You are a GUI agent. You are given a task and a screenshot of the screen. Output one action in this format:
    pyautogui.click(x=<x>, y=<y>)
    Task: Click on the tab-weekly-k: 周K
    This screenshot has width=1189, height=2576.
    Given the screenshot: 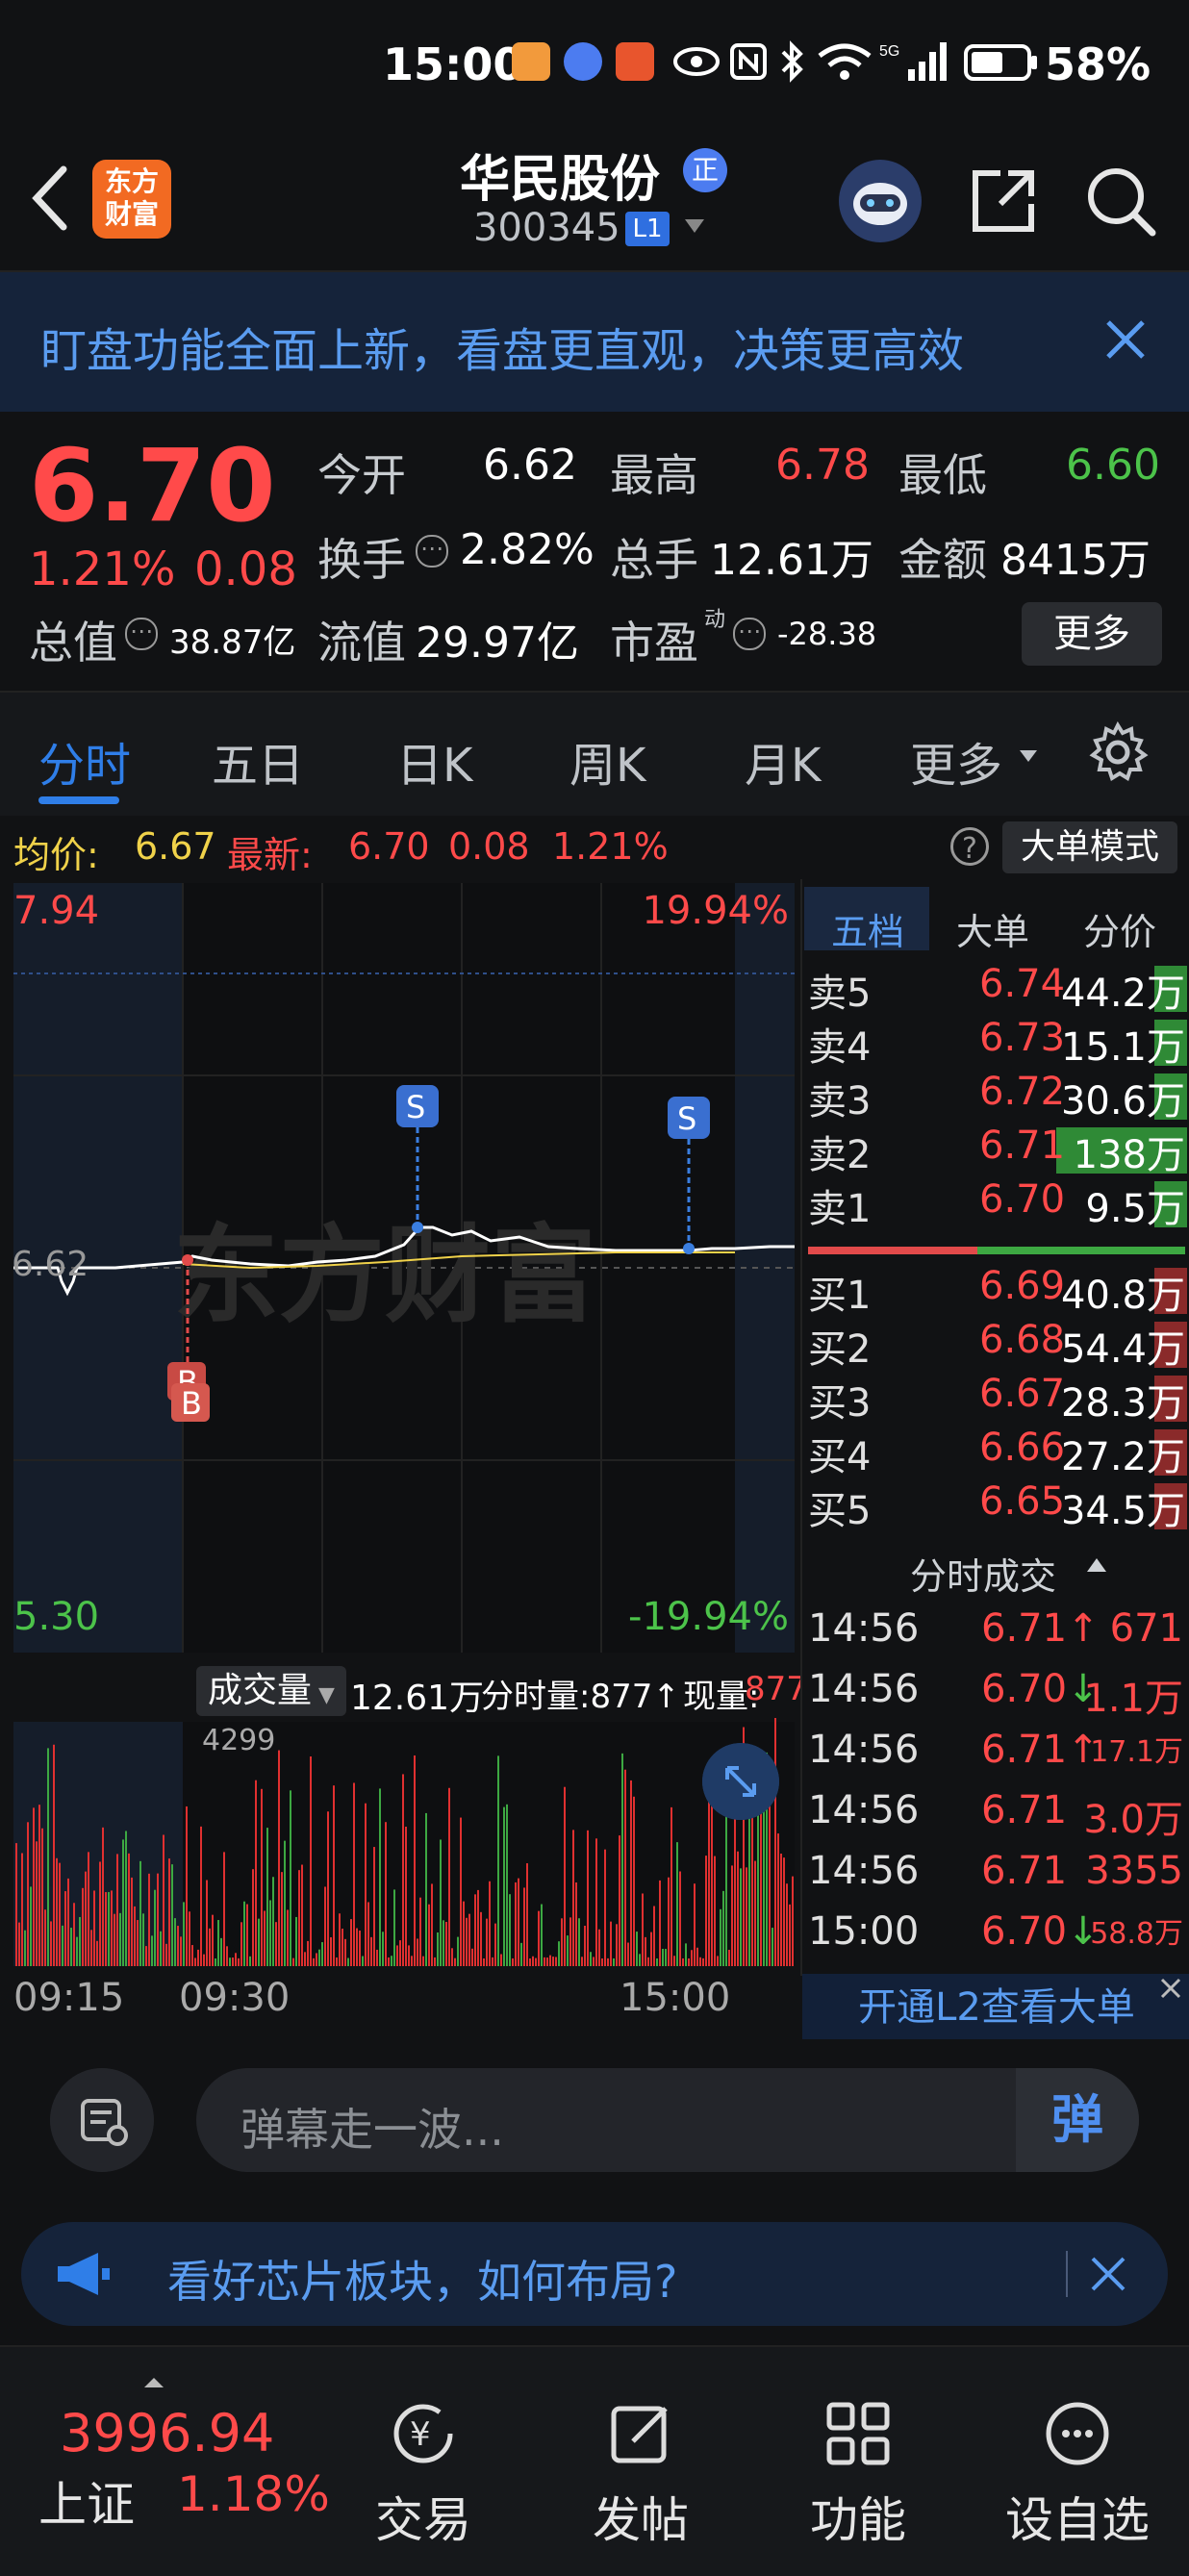 What is the action you would take?
    pyautogui.click(x=607, y=761)
    